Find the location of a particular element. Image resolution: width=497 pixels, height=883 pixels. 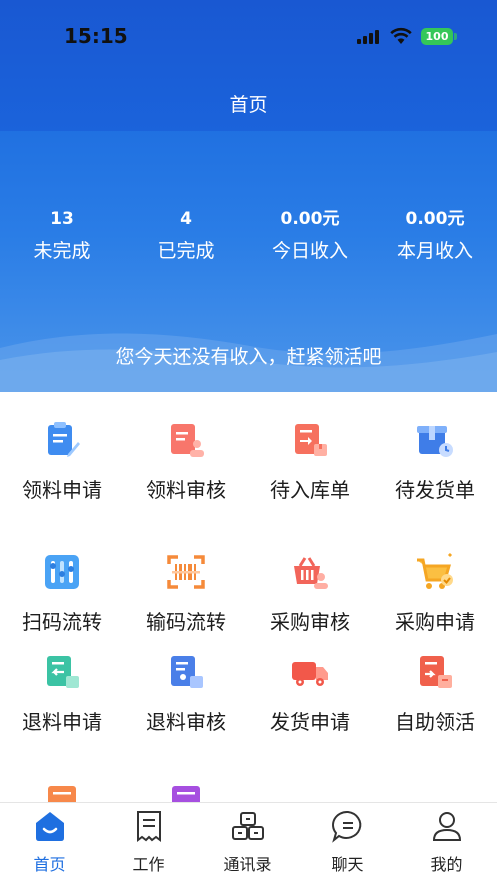

stat-value: 13 is located at coordinates (62, 219).